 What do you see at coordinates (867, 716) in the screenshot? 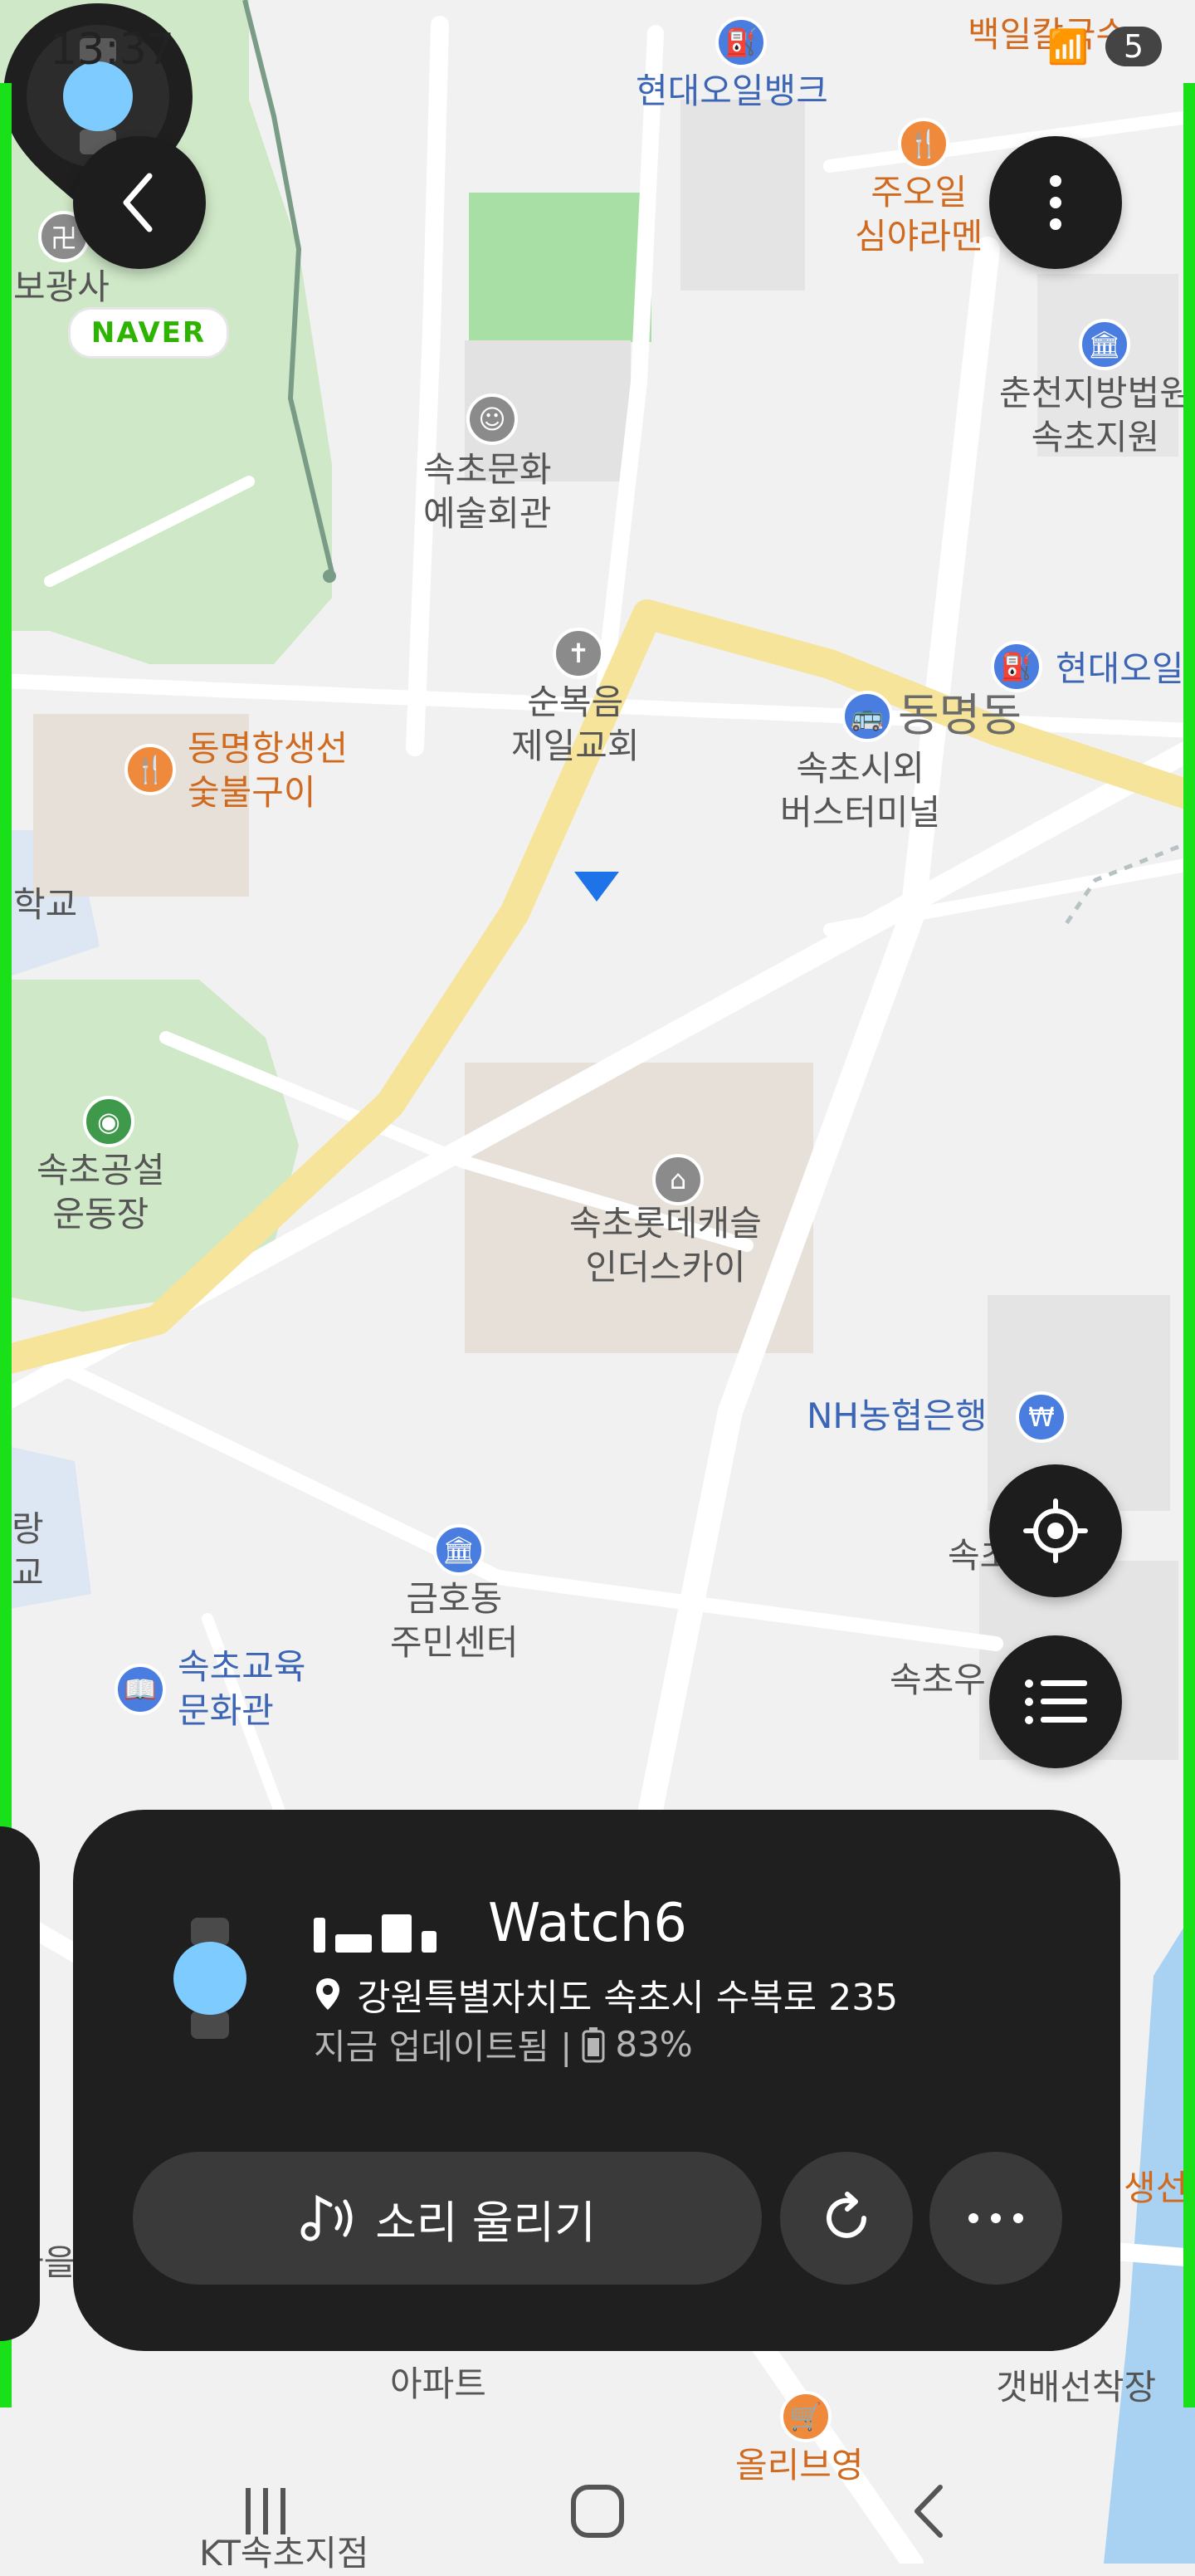
I see `bus-icon: 🚌` at bounding box center [867, 716].